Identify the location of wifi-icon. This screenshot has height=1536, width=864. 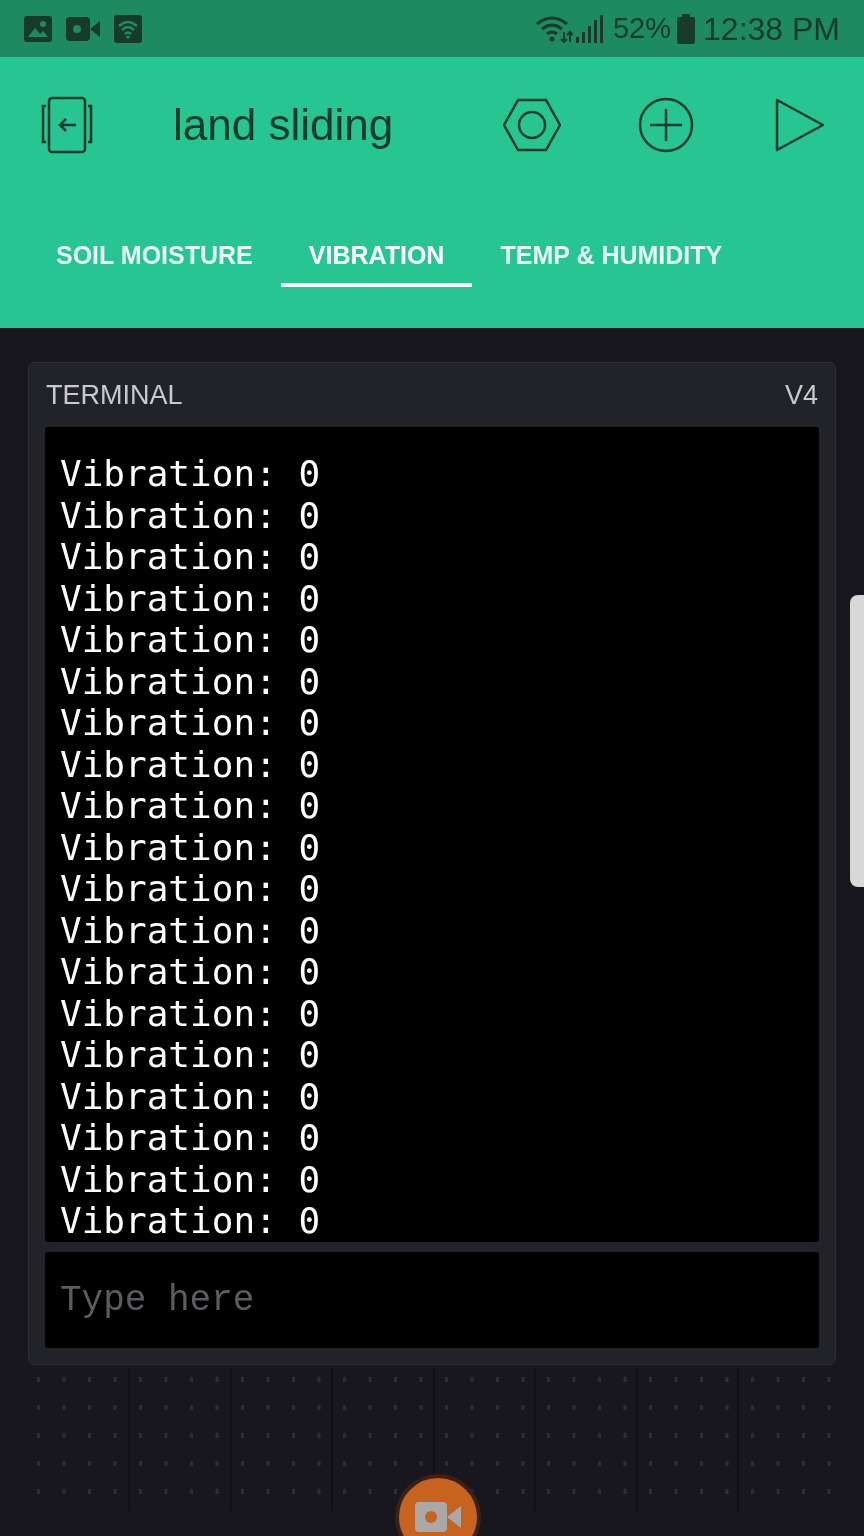
(128, 28).